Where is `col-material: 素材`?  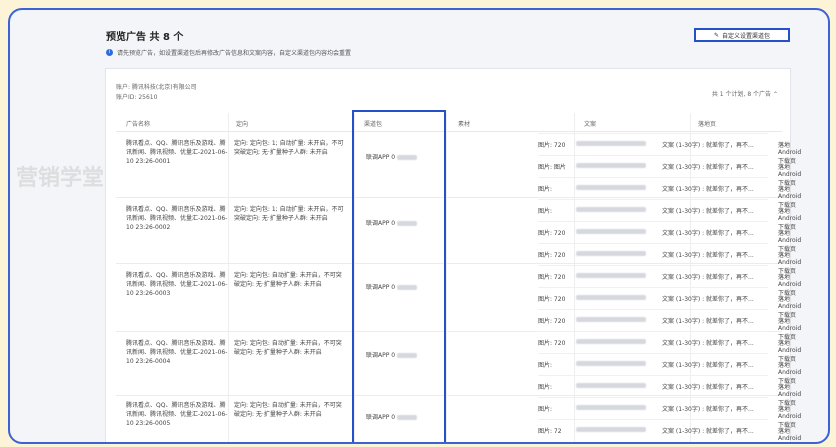 col-material: 素材 is located at coordinates (464, 124).